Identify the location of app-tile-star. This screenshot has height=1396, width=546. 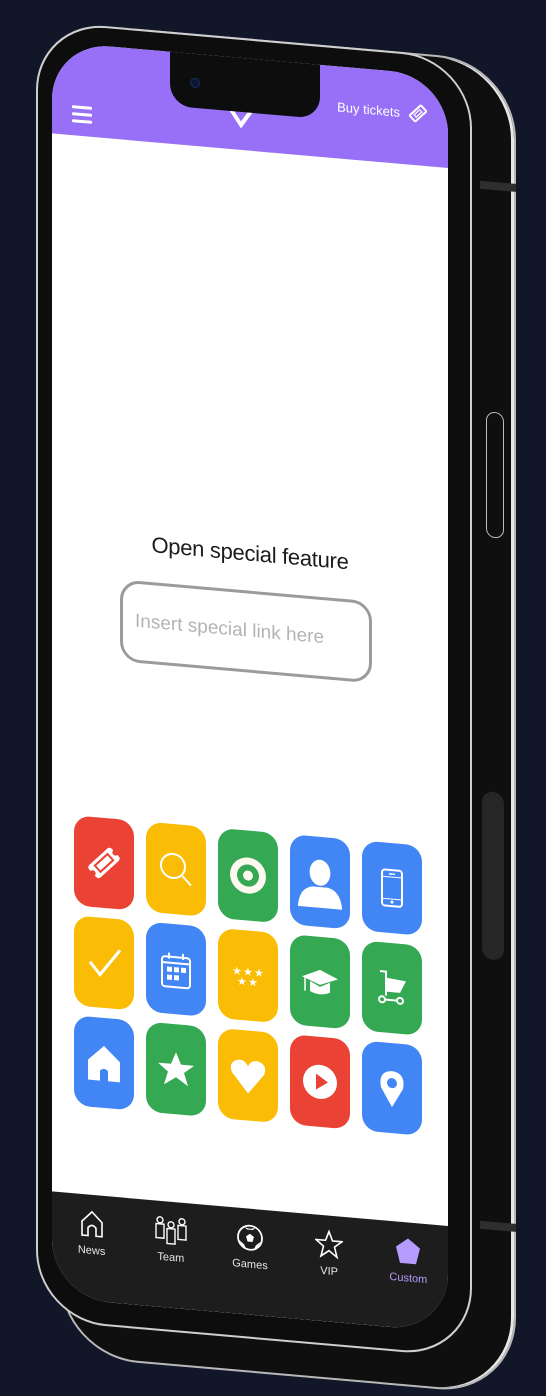
(176, 1069).